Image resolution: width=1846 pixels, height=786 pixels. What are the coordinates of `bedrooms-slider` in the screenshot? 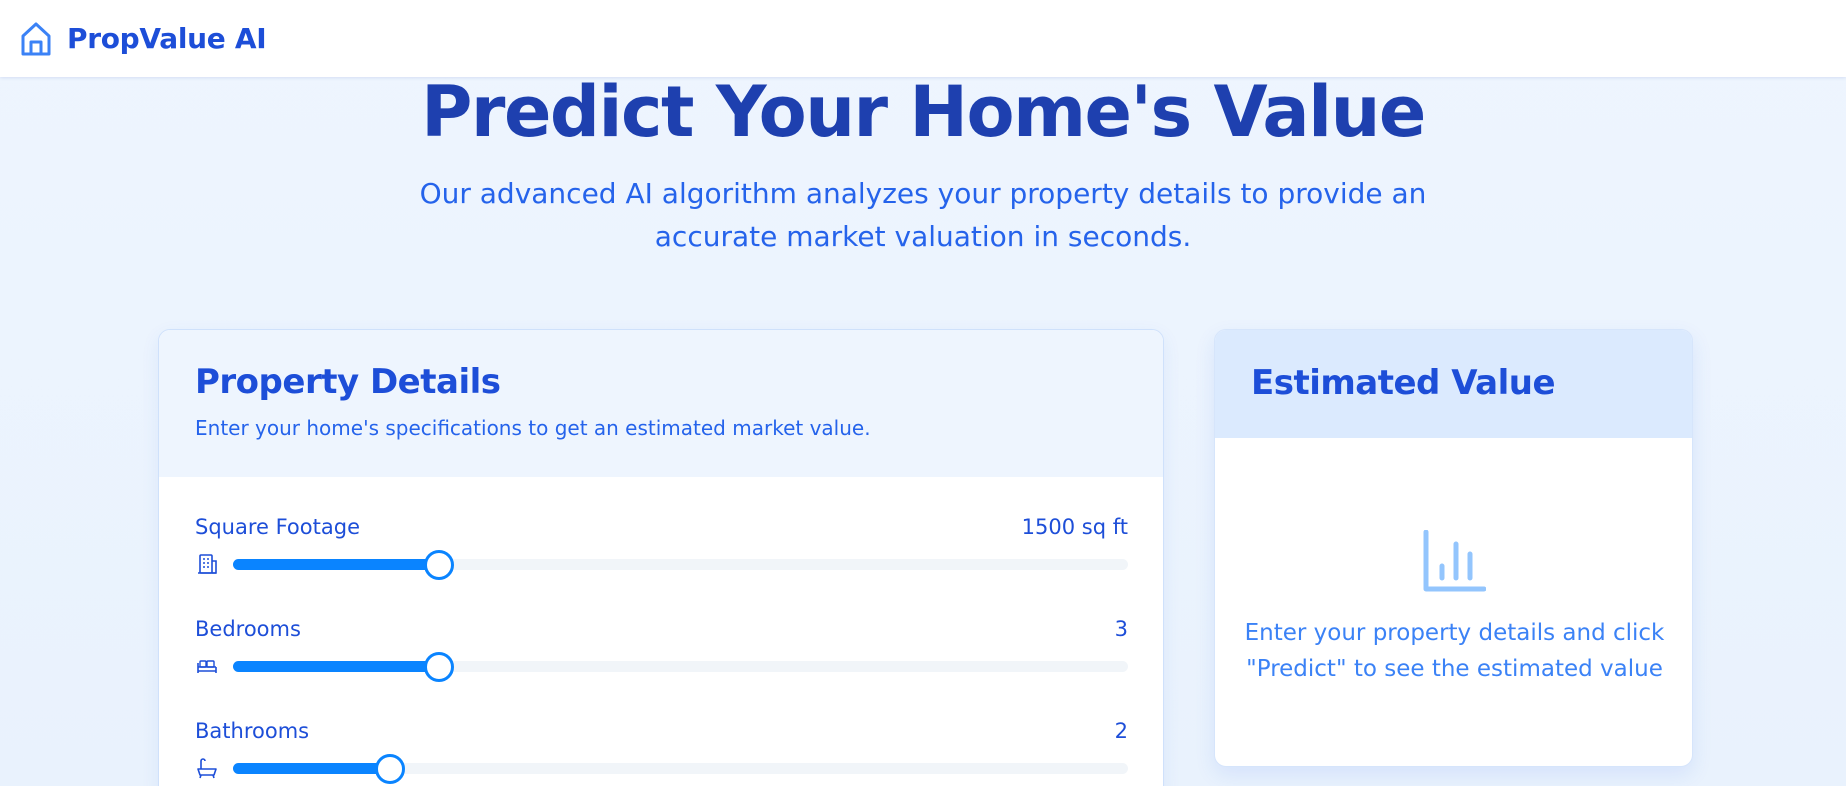 It's located at (661, 666).